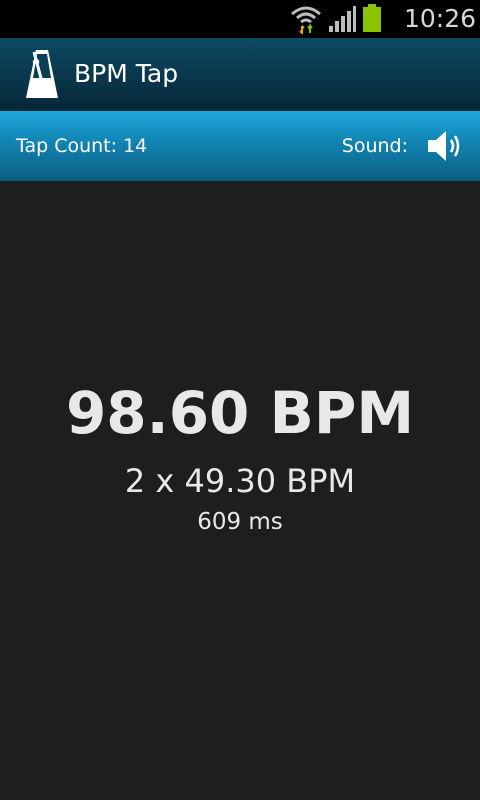 This screenshot has height=800, width=480. Describe the element at coordinates (135, 146) in the screenshot. I see `tap-count-value: 14` at that location.